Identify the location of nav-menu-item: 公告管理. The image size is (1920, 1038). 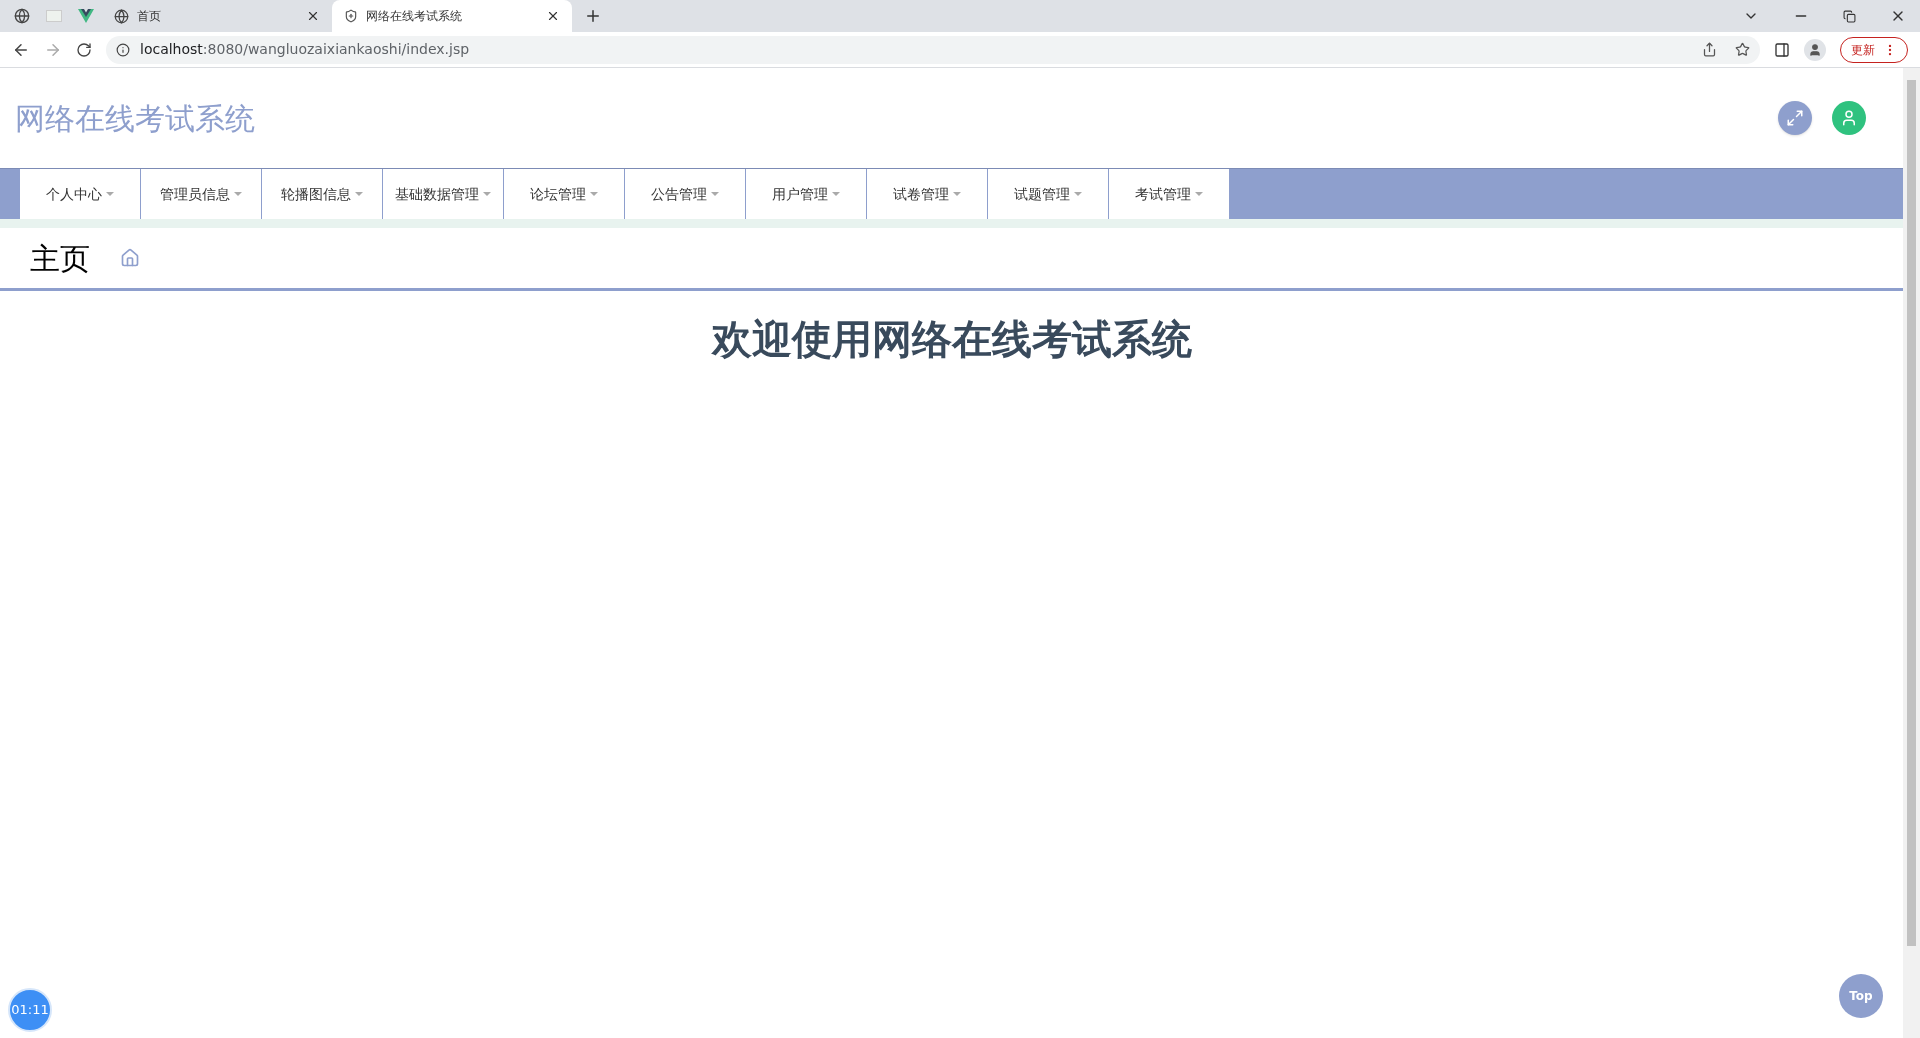
(685, 194).